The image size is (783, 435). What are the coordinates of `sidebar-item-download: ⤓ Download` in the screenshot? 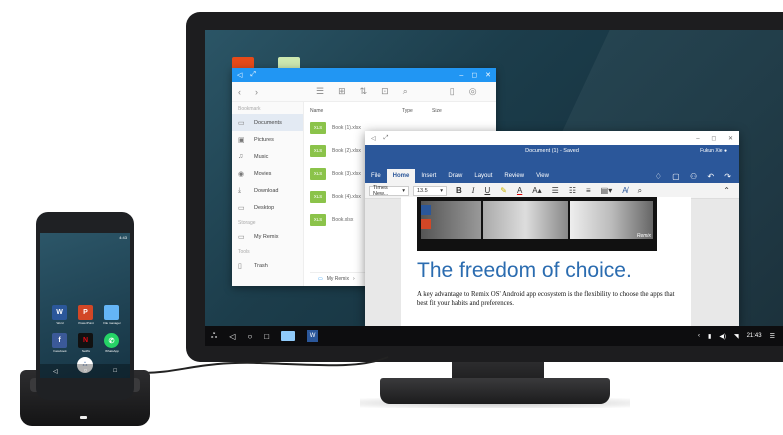 It's located at (267, 190).